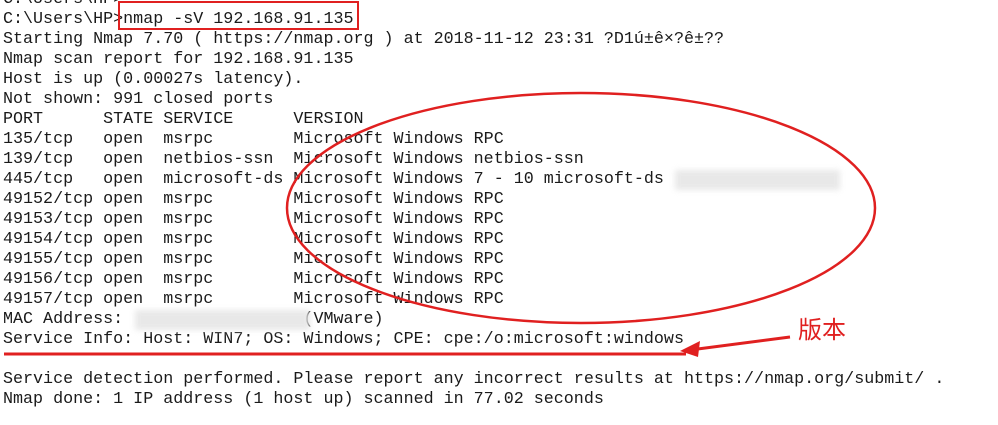 The height and width of the screenshot is (425, 998). What do you see at coordinates (822, 330) in the screenshot?
I see `version-annotation-label: 版本` at bounding box center [822, 330].